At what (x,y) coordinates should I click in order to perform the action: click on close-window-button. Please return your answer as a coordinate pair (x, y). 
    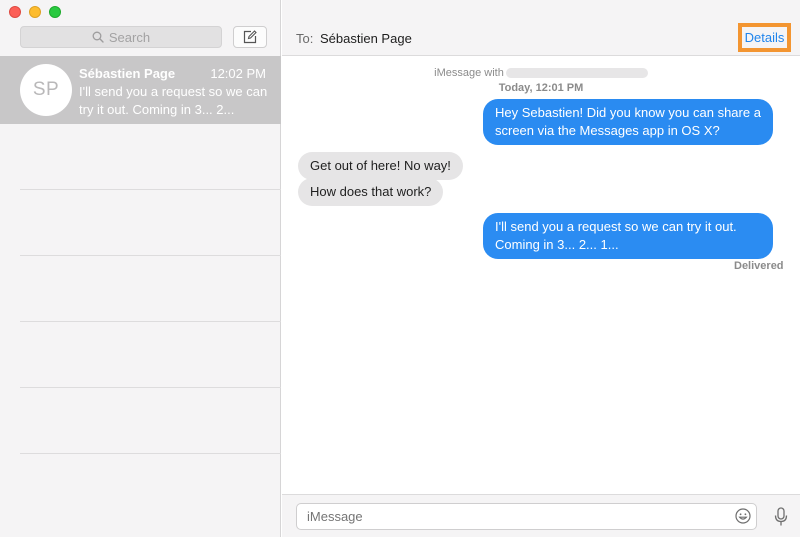
    Looking at the image, I should click on (15, 12).